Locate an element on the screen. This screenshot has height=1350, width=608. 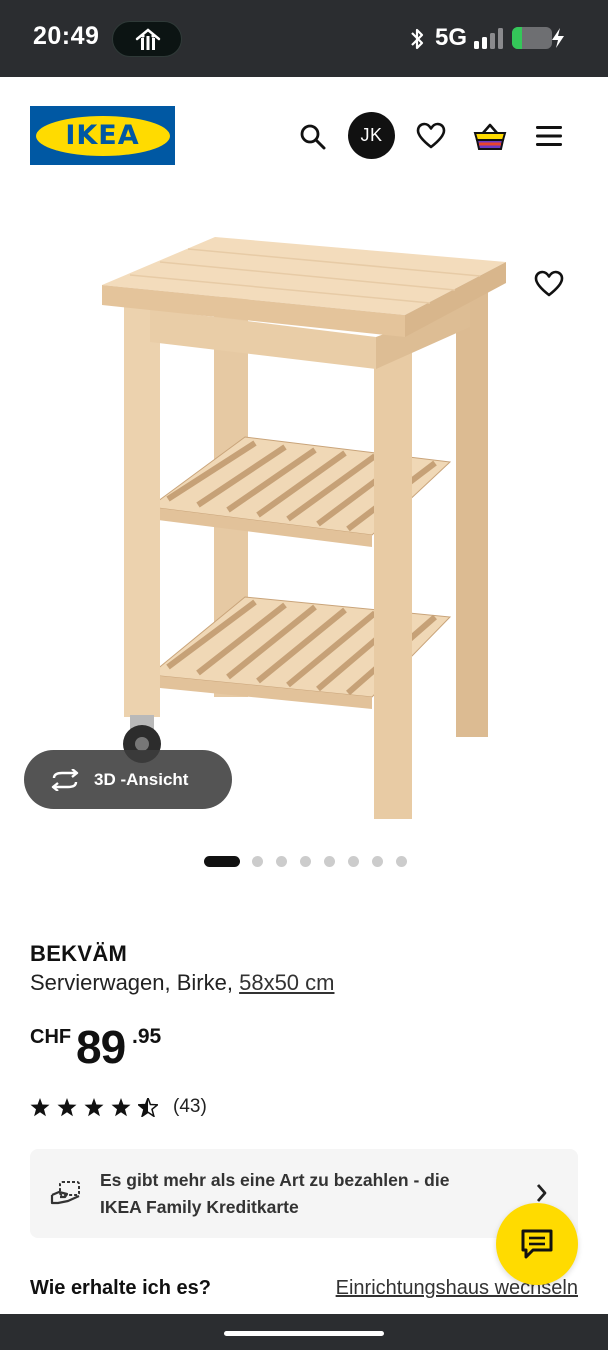
star-half-icon is located at coordinates (148, 1107).